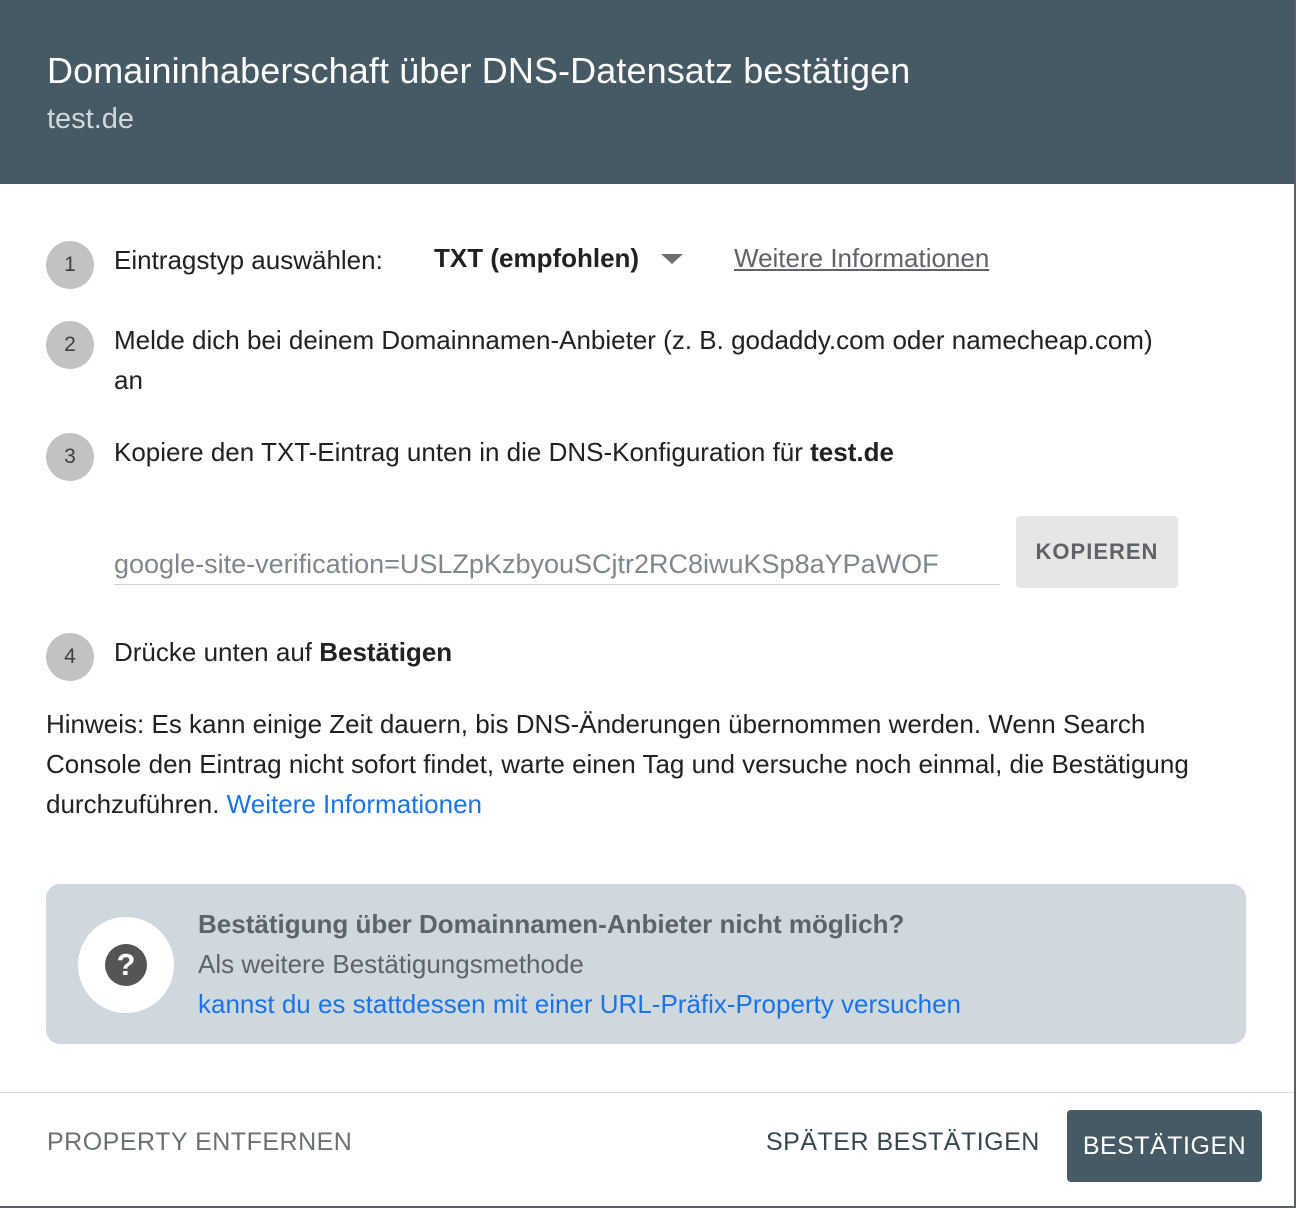 The height and width of the screenshot is (1208, 1296). What do you see at coordinates (1097, 552) in the screenshot?
I see `copy-button: KOPIEREN` at bounding box center [1097, 552].